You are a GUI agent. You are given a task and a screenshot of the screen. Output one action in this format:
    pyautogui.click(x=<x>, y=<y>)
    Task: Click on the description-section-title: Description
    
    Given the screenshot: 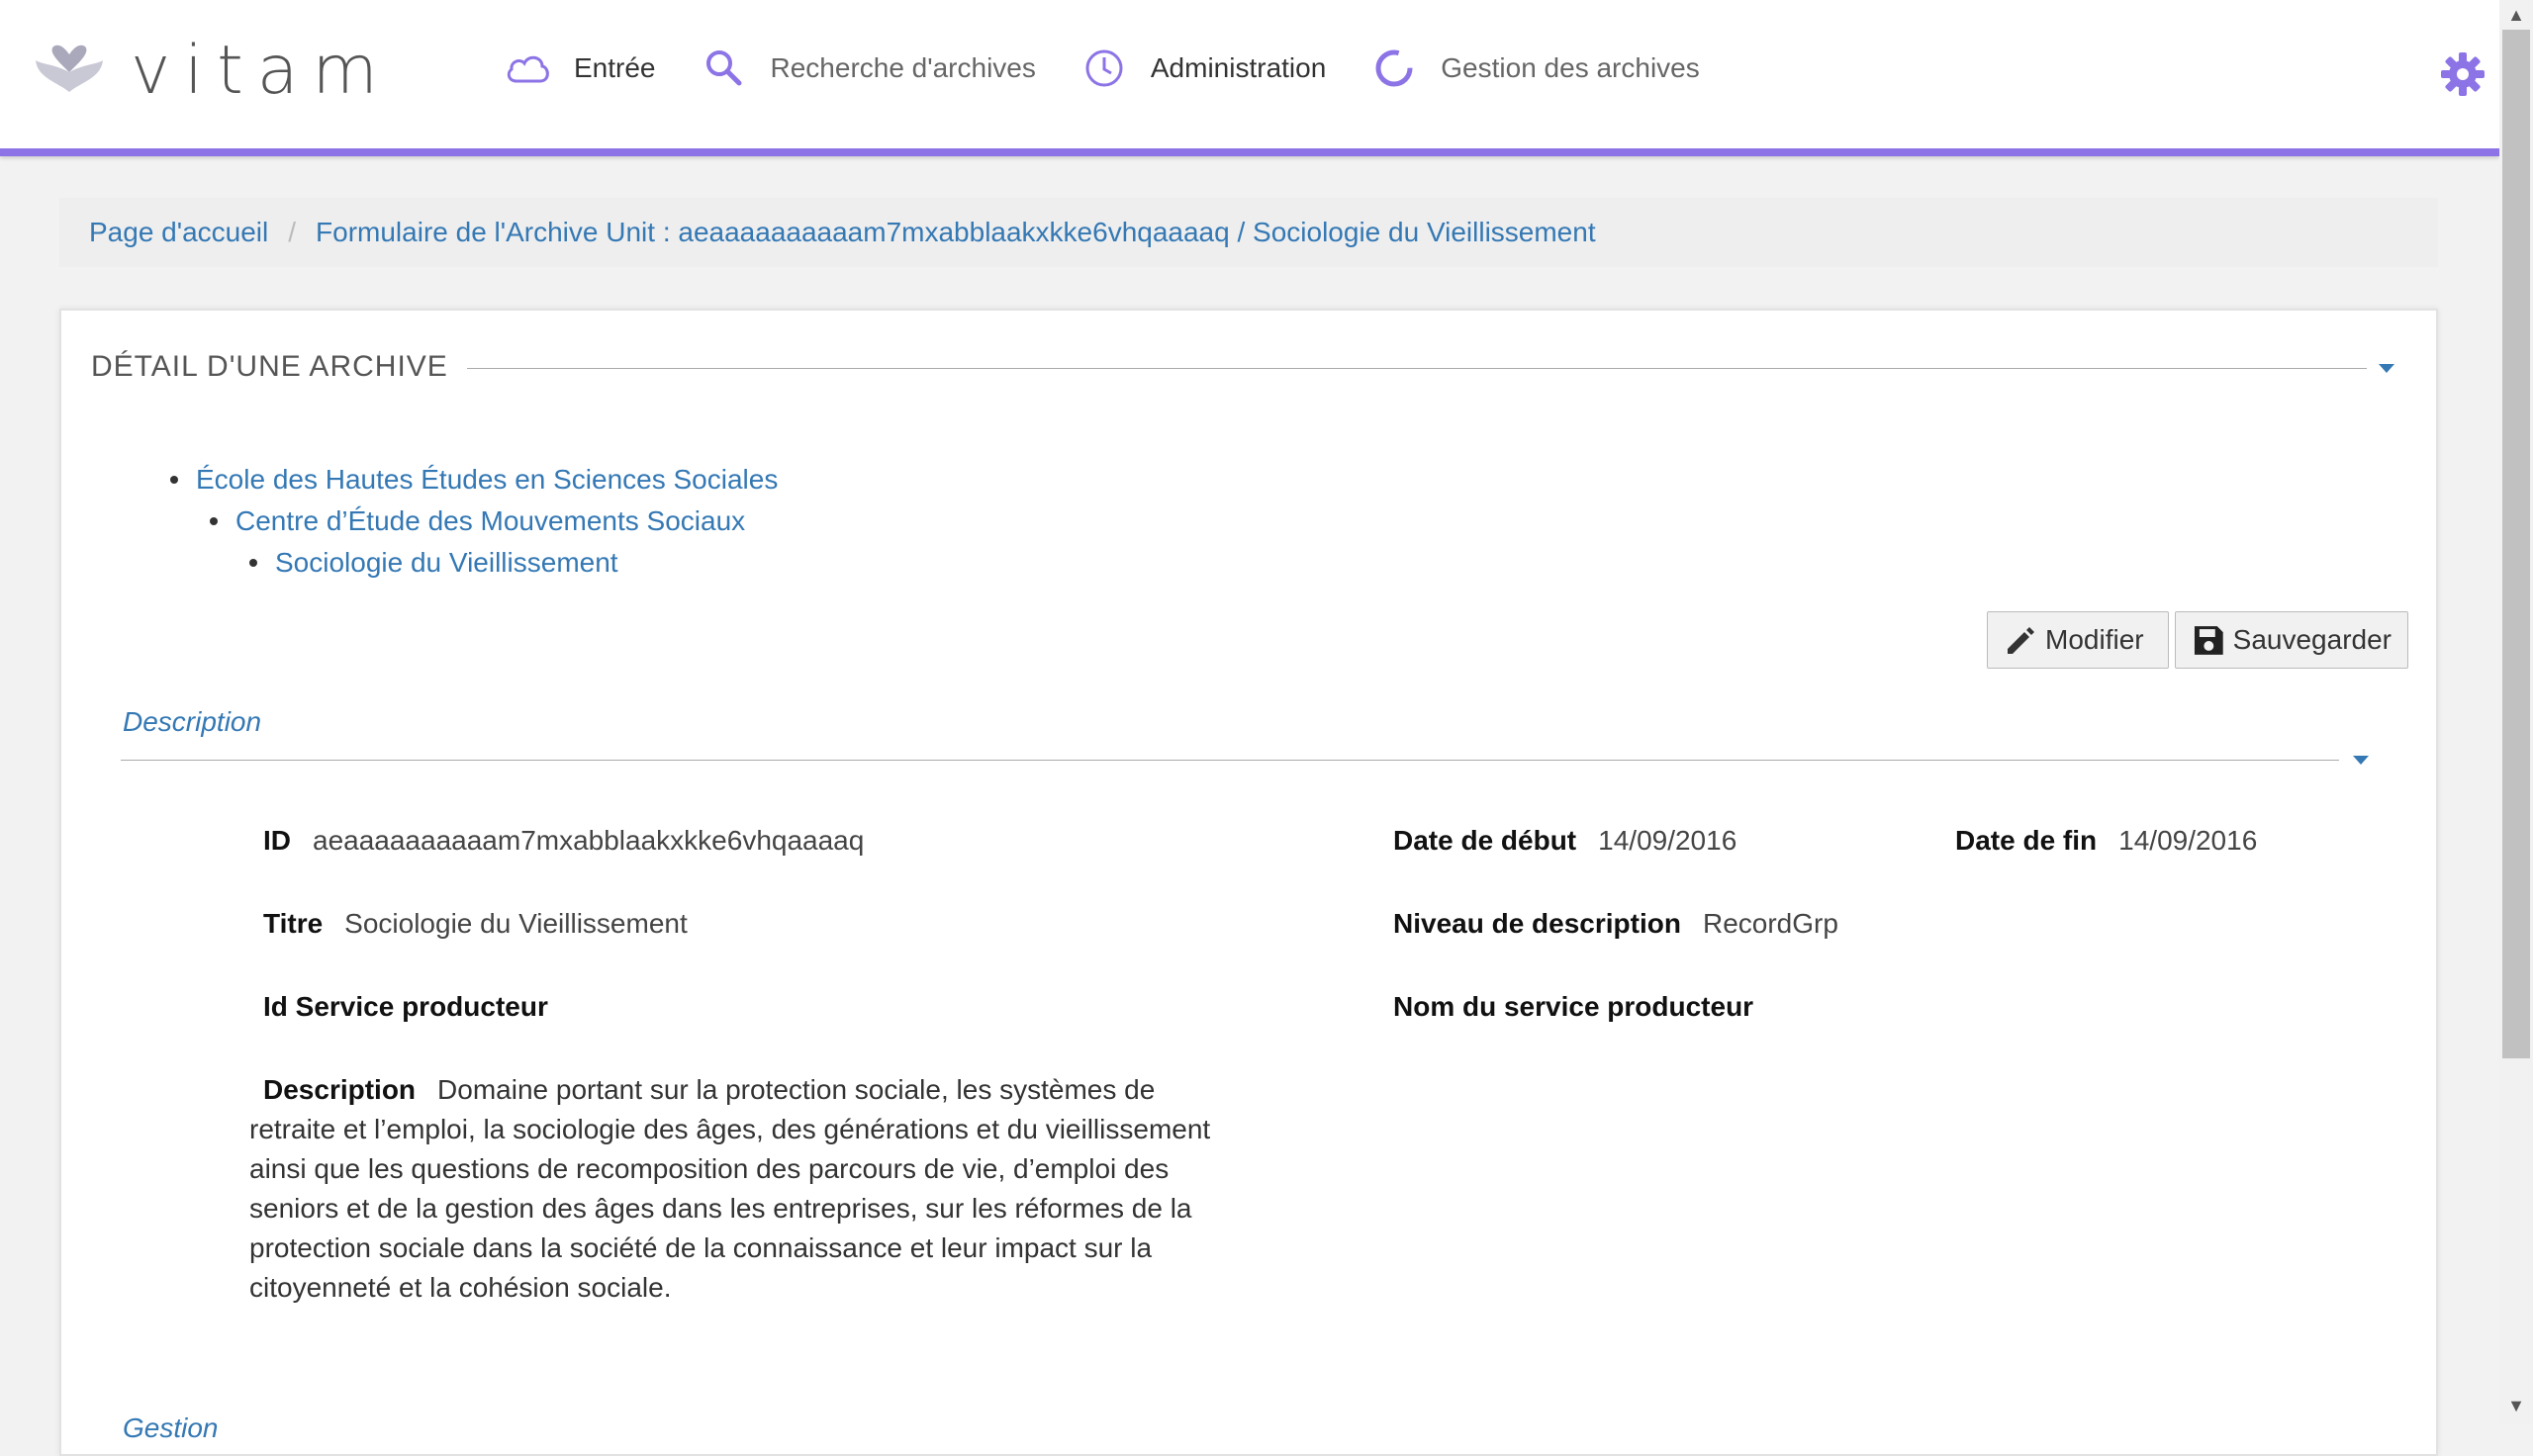 What is the action you would take?
    pyautogui.click(x=192, y=722)
    